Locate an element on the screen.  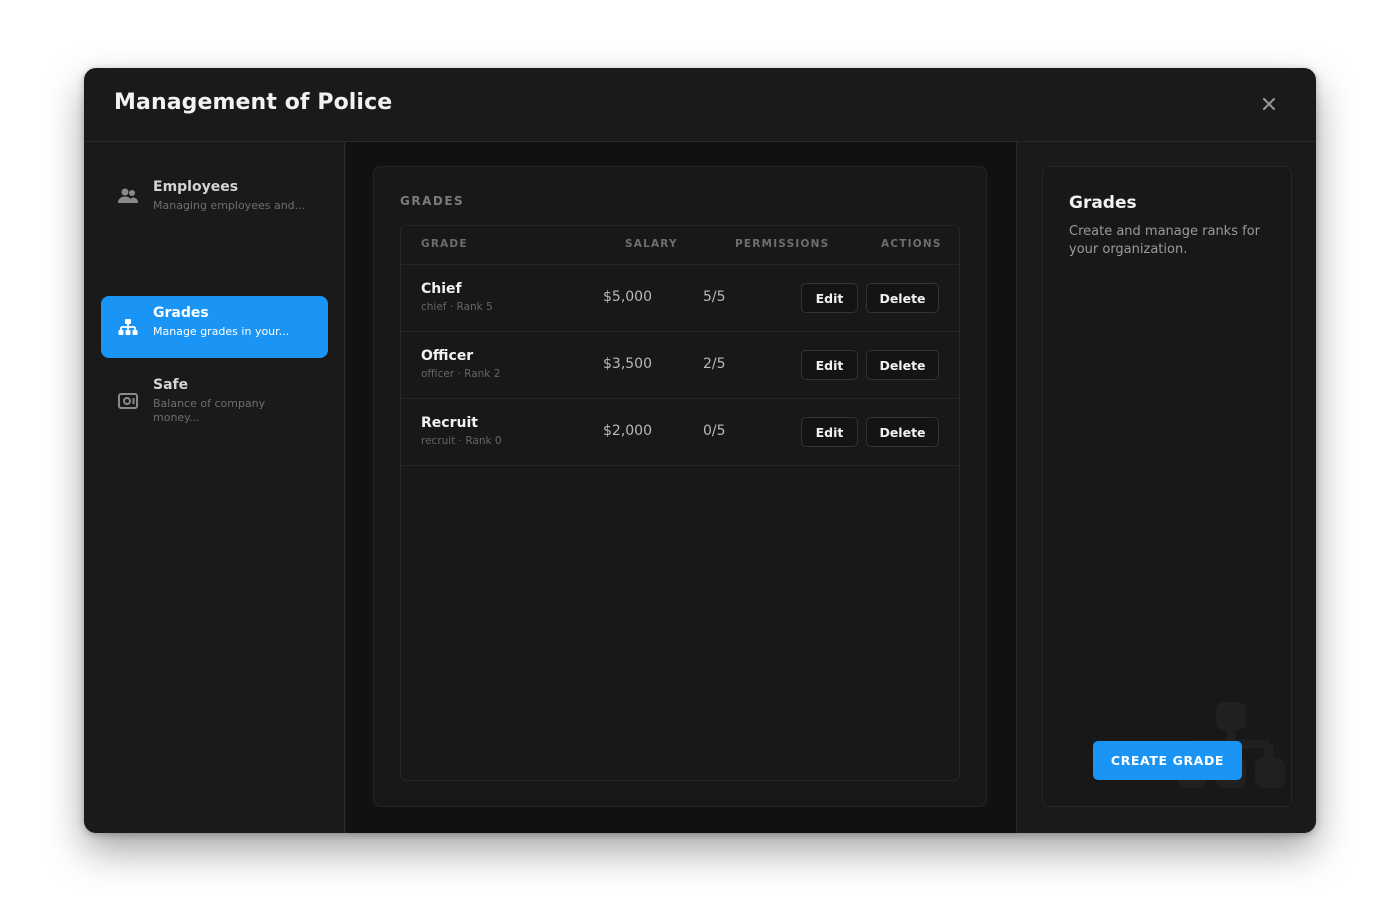
column-header-salary: SALARY is located at coordinates (651, 244).